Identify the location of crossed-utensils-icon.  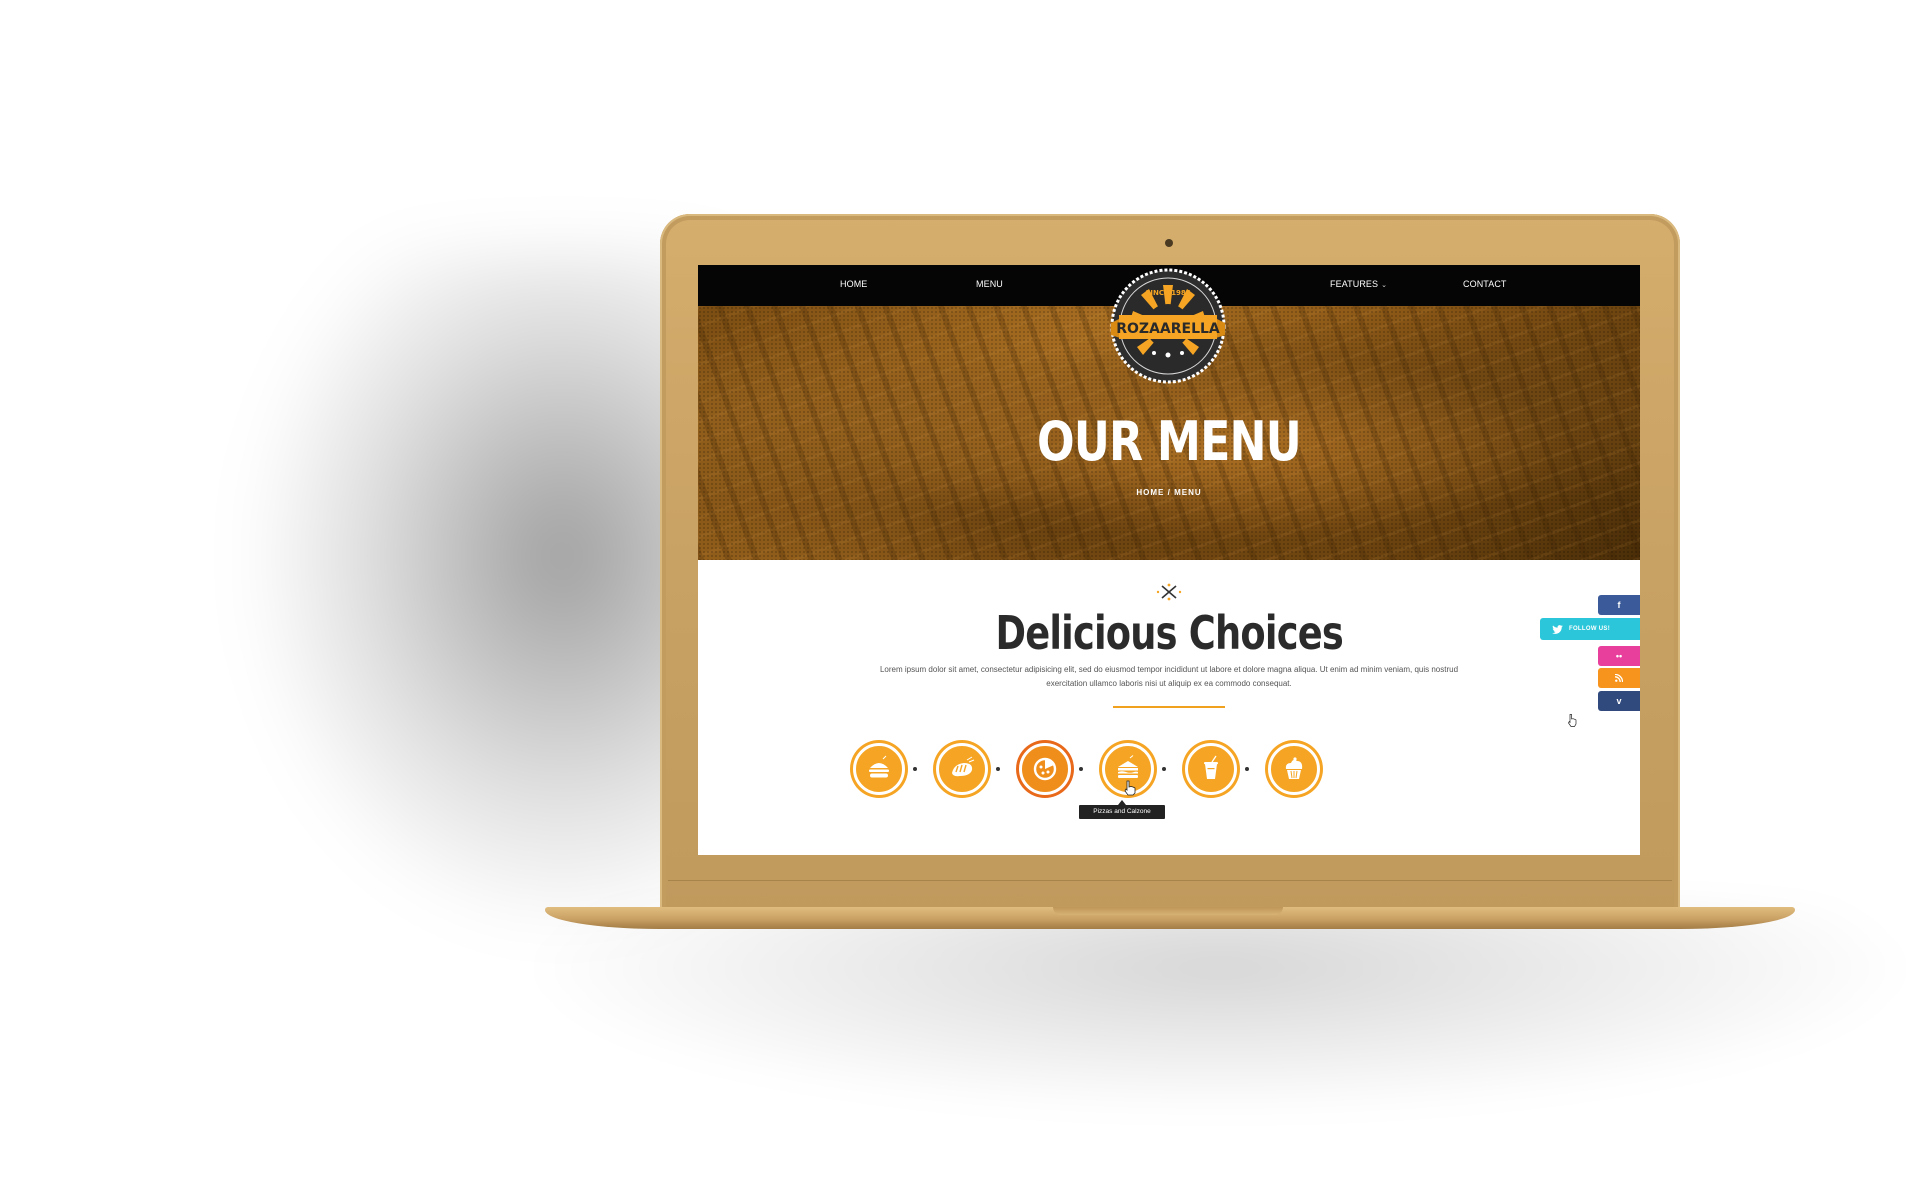
(1169, 592).